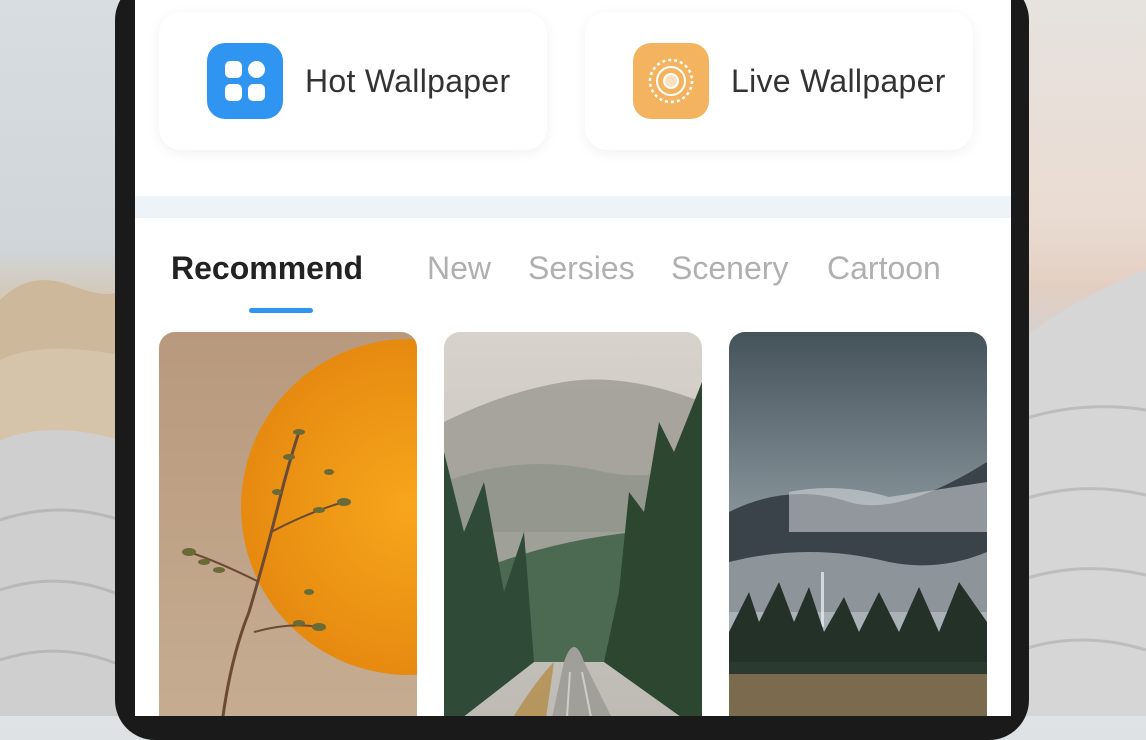  Describe the element at coordinates (573, 207) in the screenshot. I see `section-divider` at that location.